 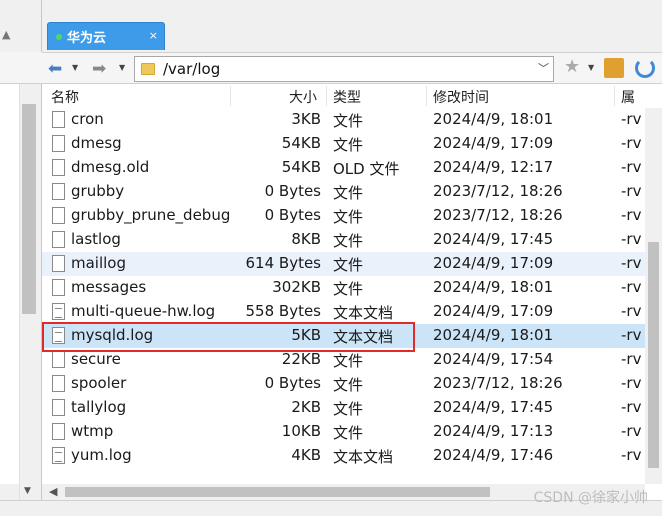 I want to click on file-name: maillog, so click(x=99, y=263).